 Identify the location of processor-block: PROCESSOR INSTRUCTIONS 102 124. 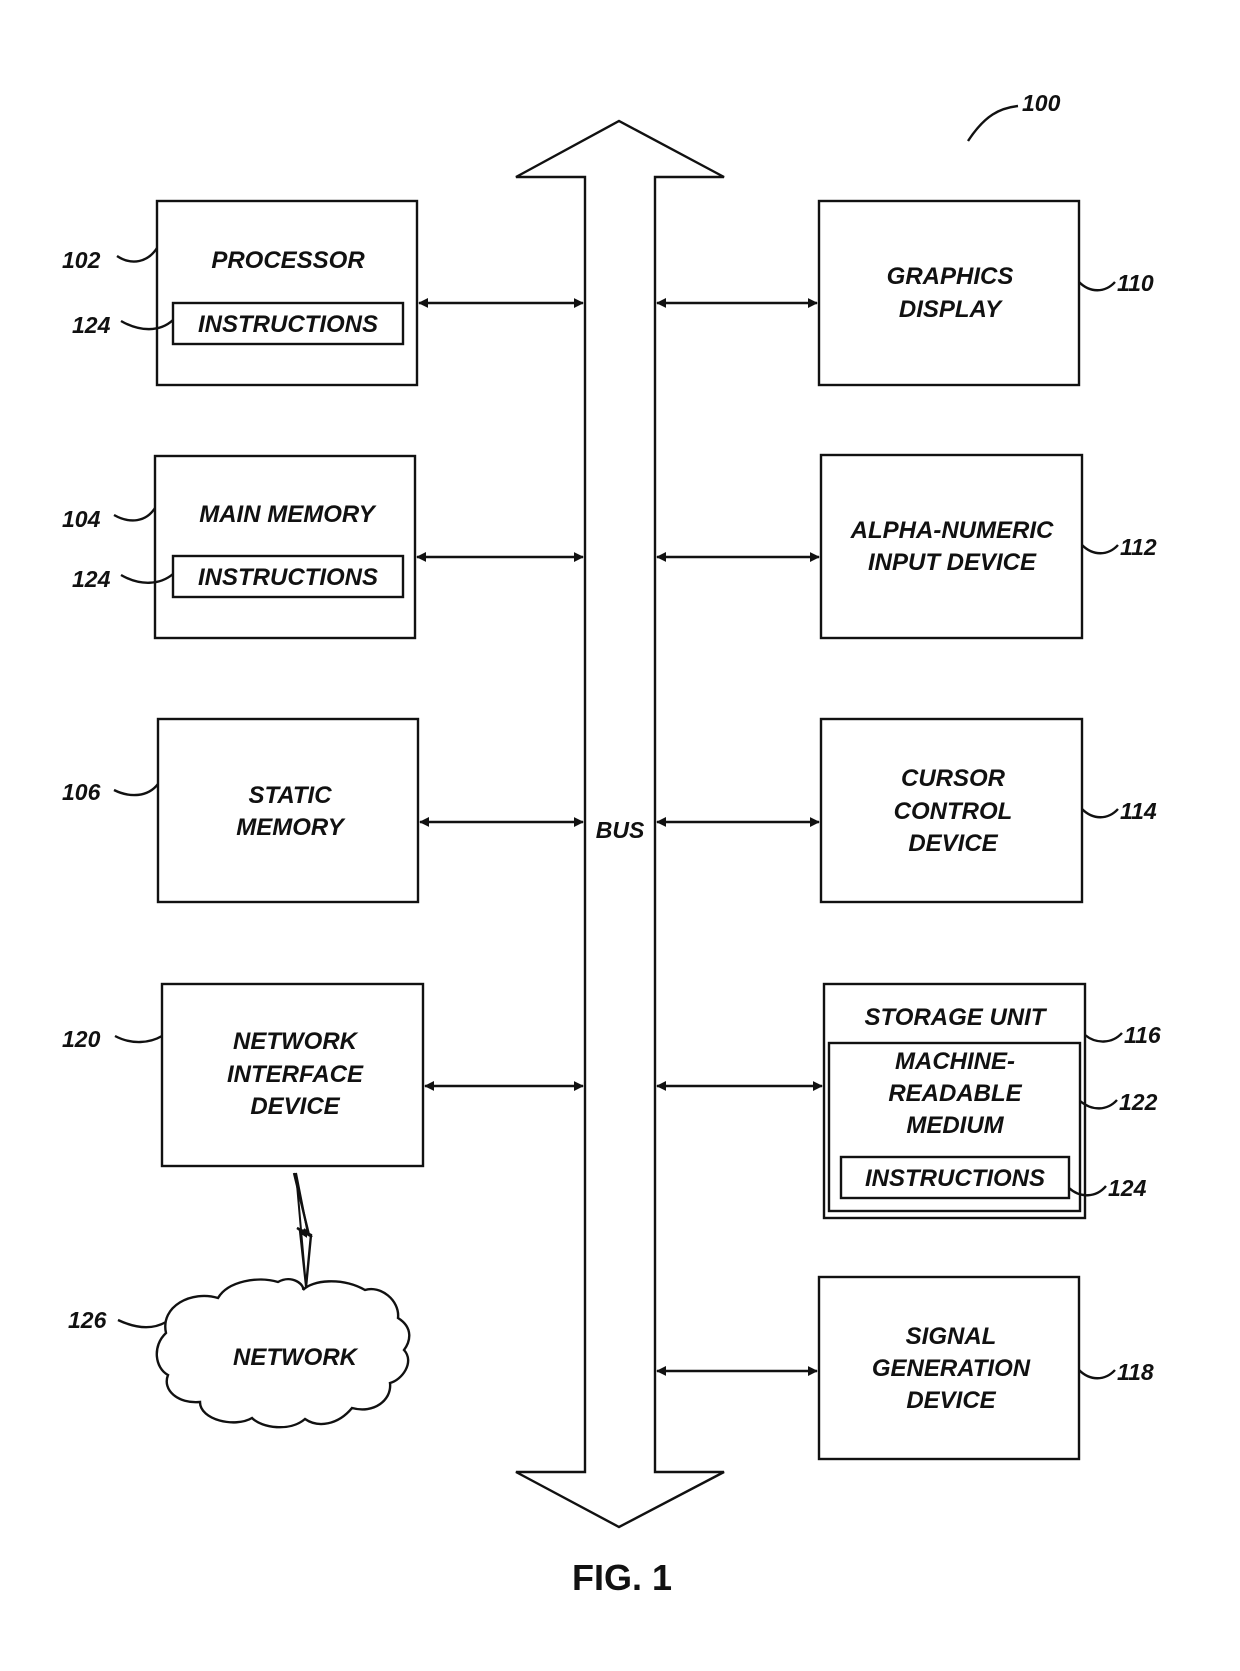
(240, 293).